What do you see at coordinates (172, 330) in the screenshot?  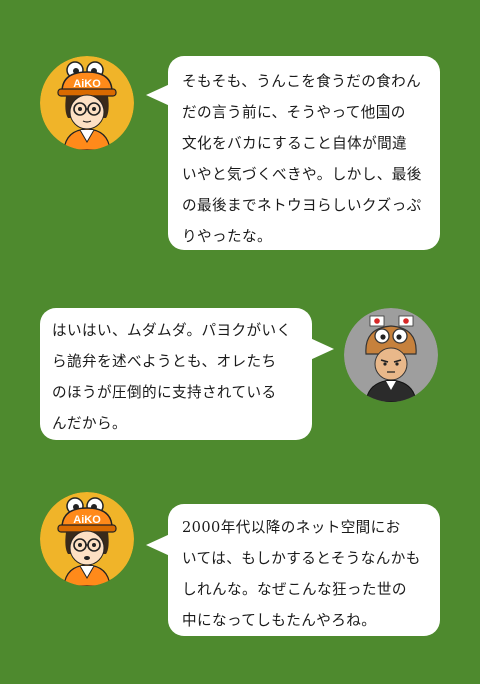 I see `dialogue-line: はいはい、ムダムダ。パヨクがいく` at bounding box center [172, 330].